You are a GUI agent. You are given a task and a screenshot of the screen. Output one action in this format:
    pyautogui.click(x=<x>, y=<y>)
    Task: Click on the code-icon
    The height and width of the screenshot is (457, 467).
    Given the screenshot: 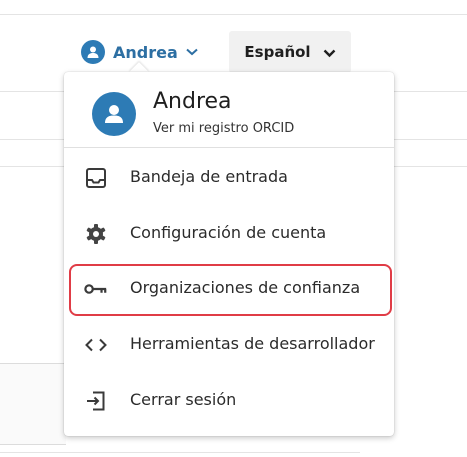 What is the action you would take?
    pyautogui.click(x=96, y=345)
    